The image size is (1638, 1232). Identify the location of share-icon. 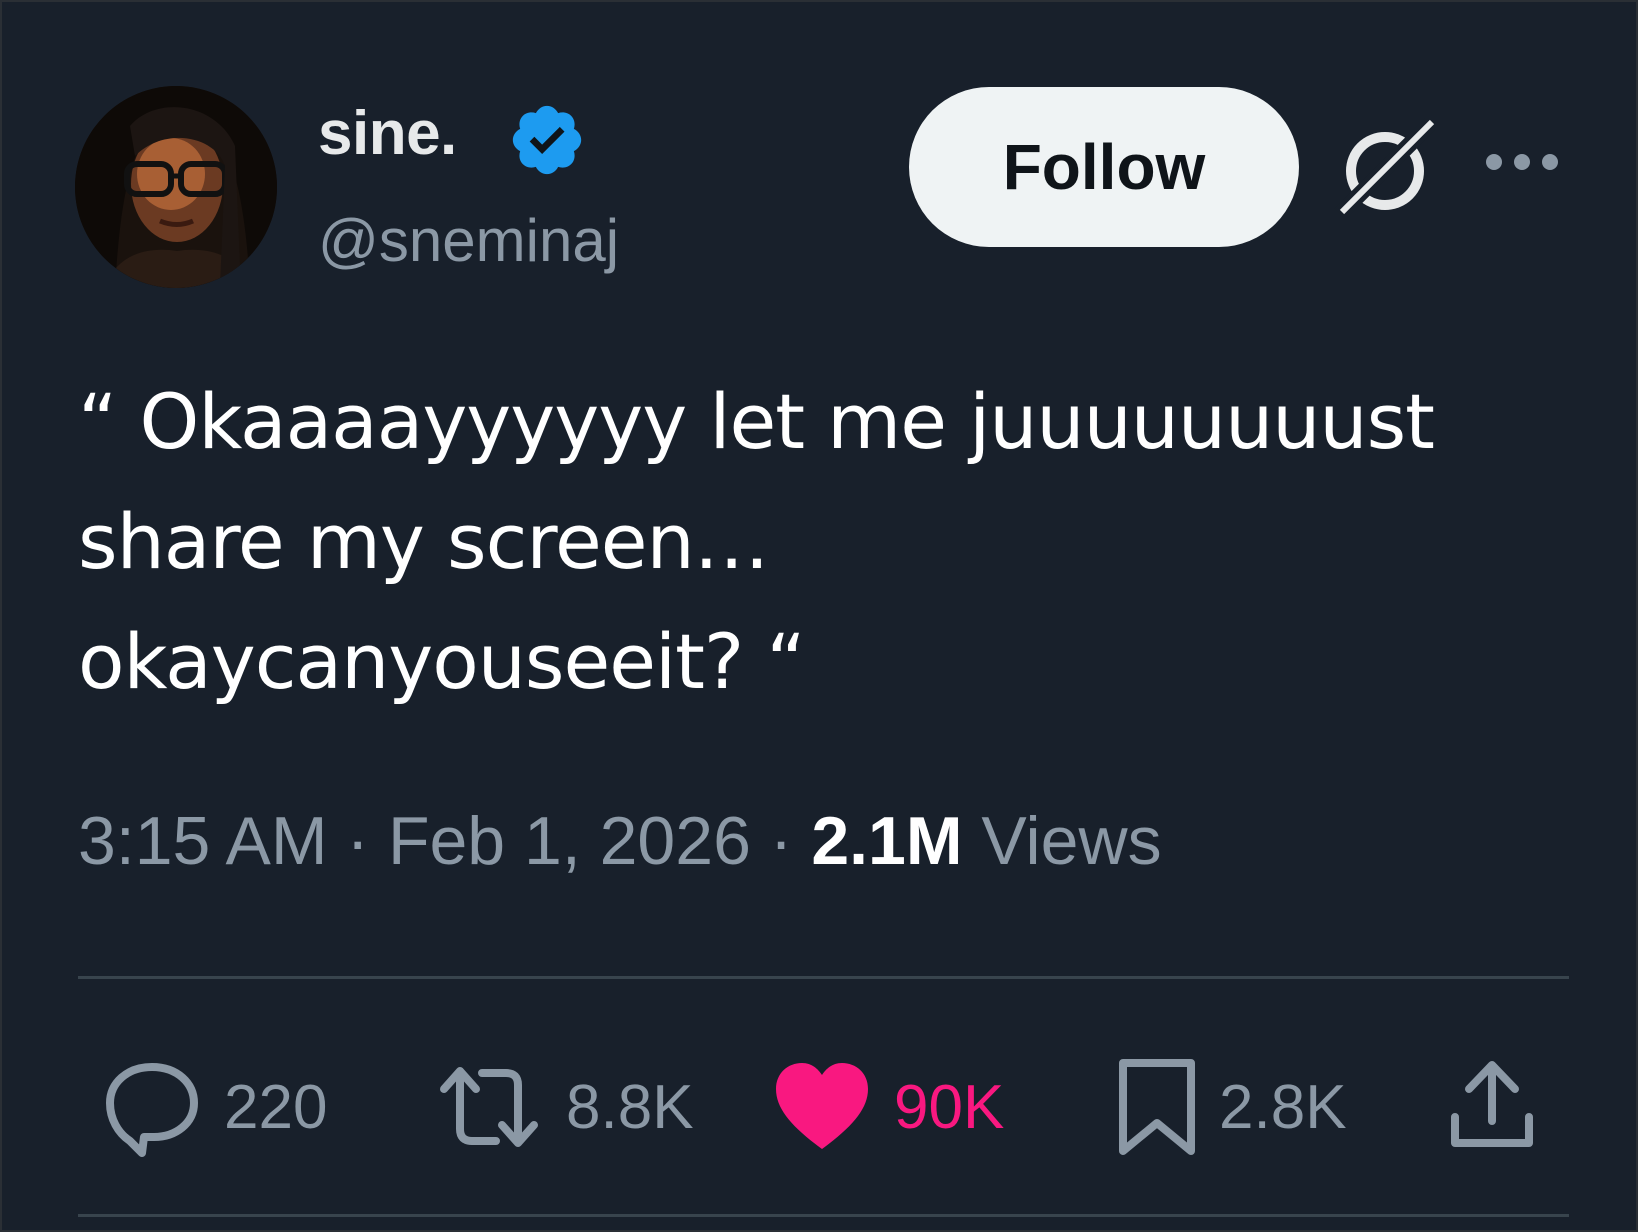
(1492, 1104).